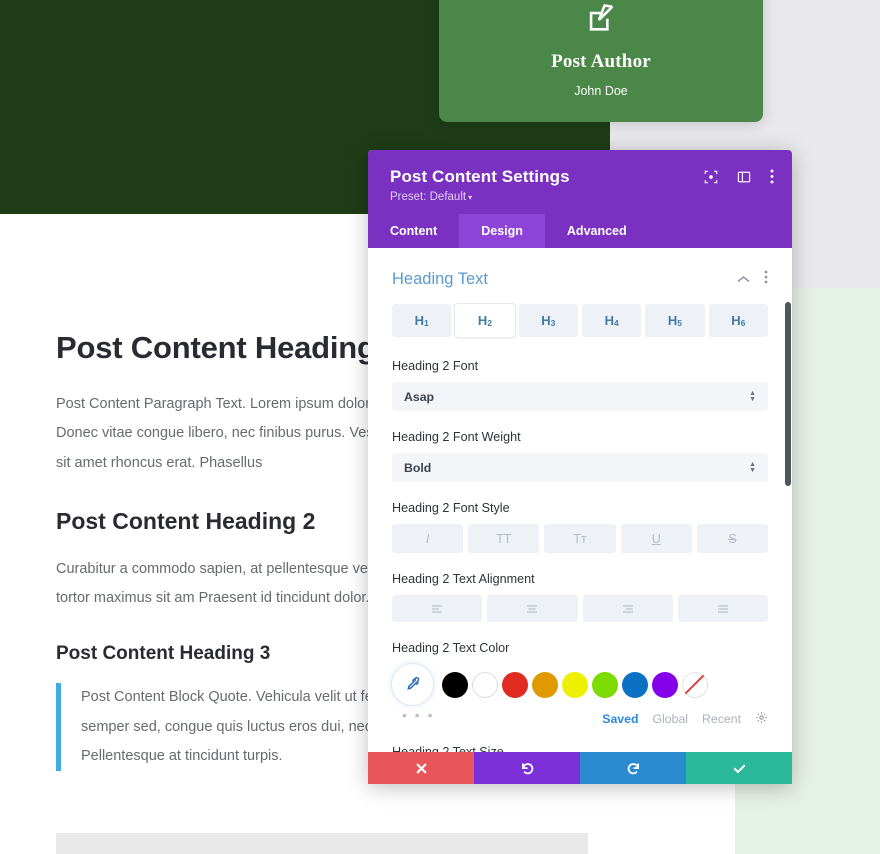  What do you see at coordinates (743, 322) in the screenshot?
I see `h6-sub: 6` at bounding box center [743, 322].